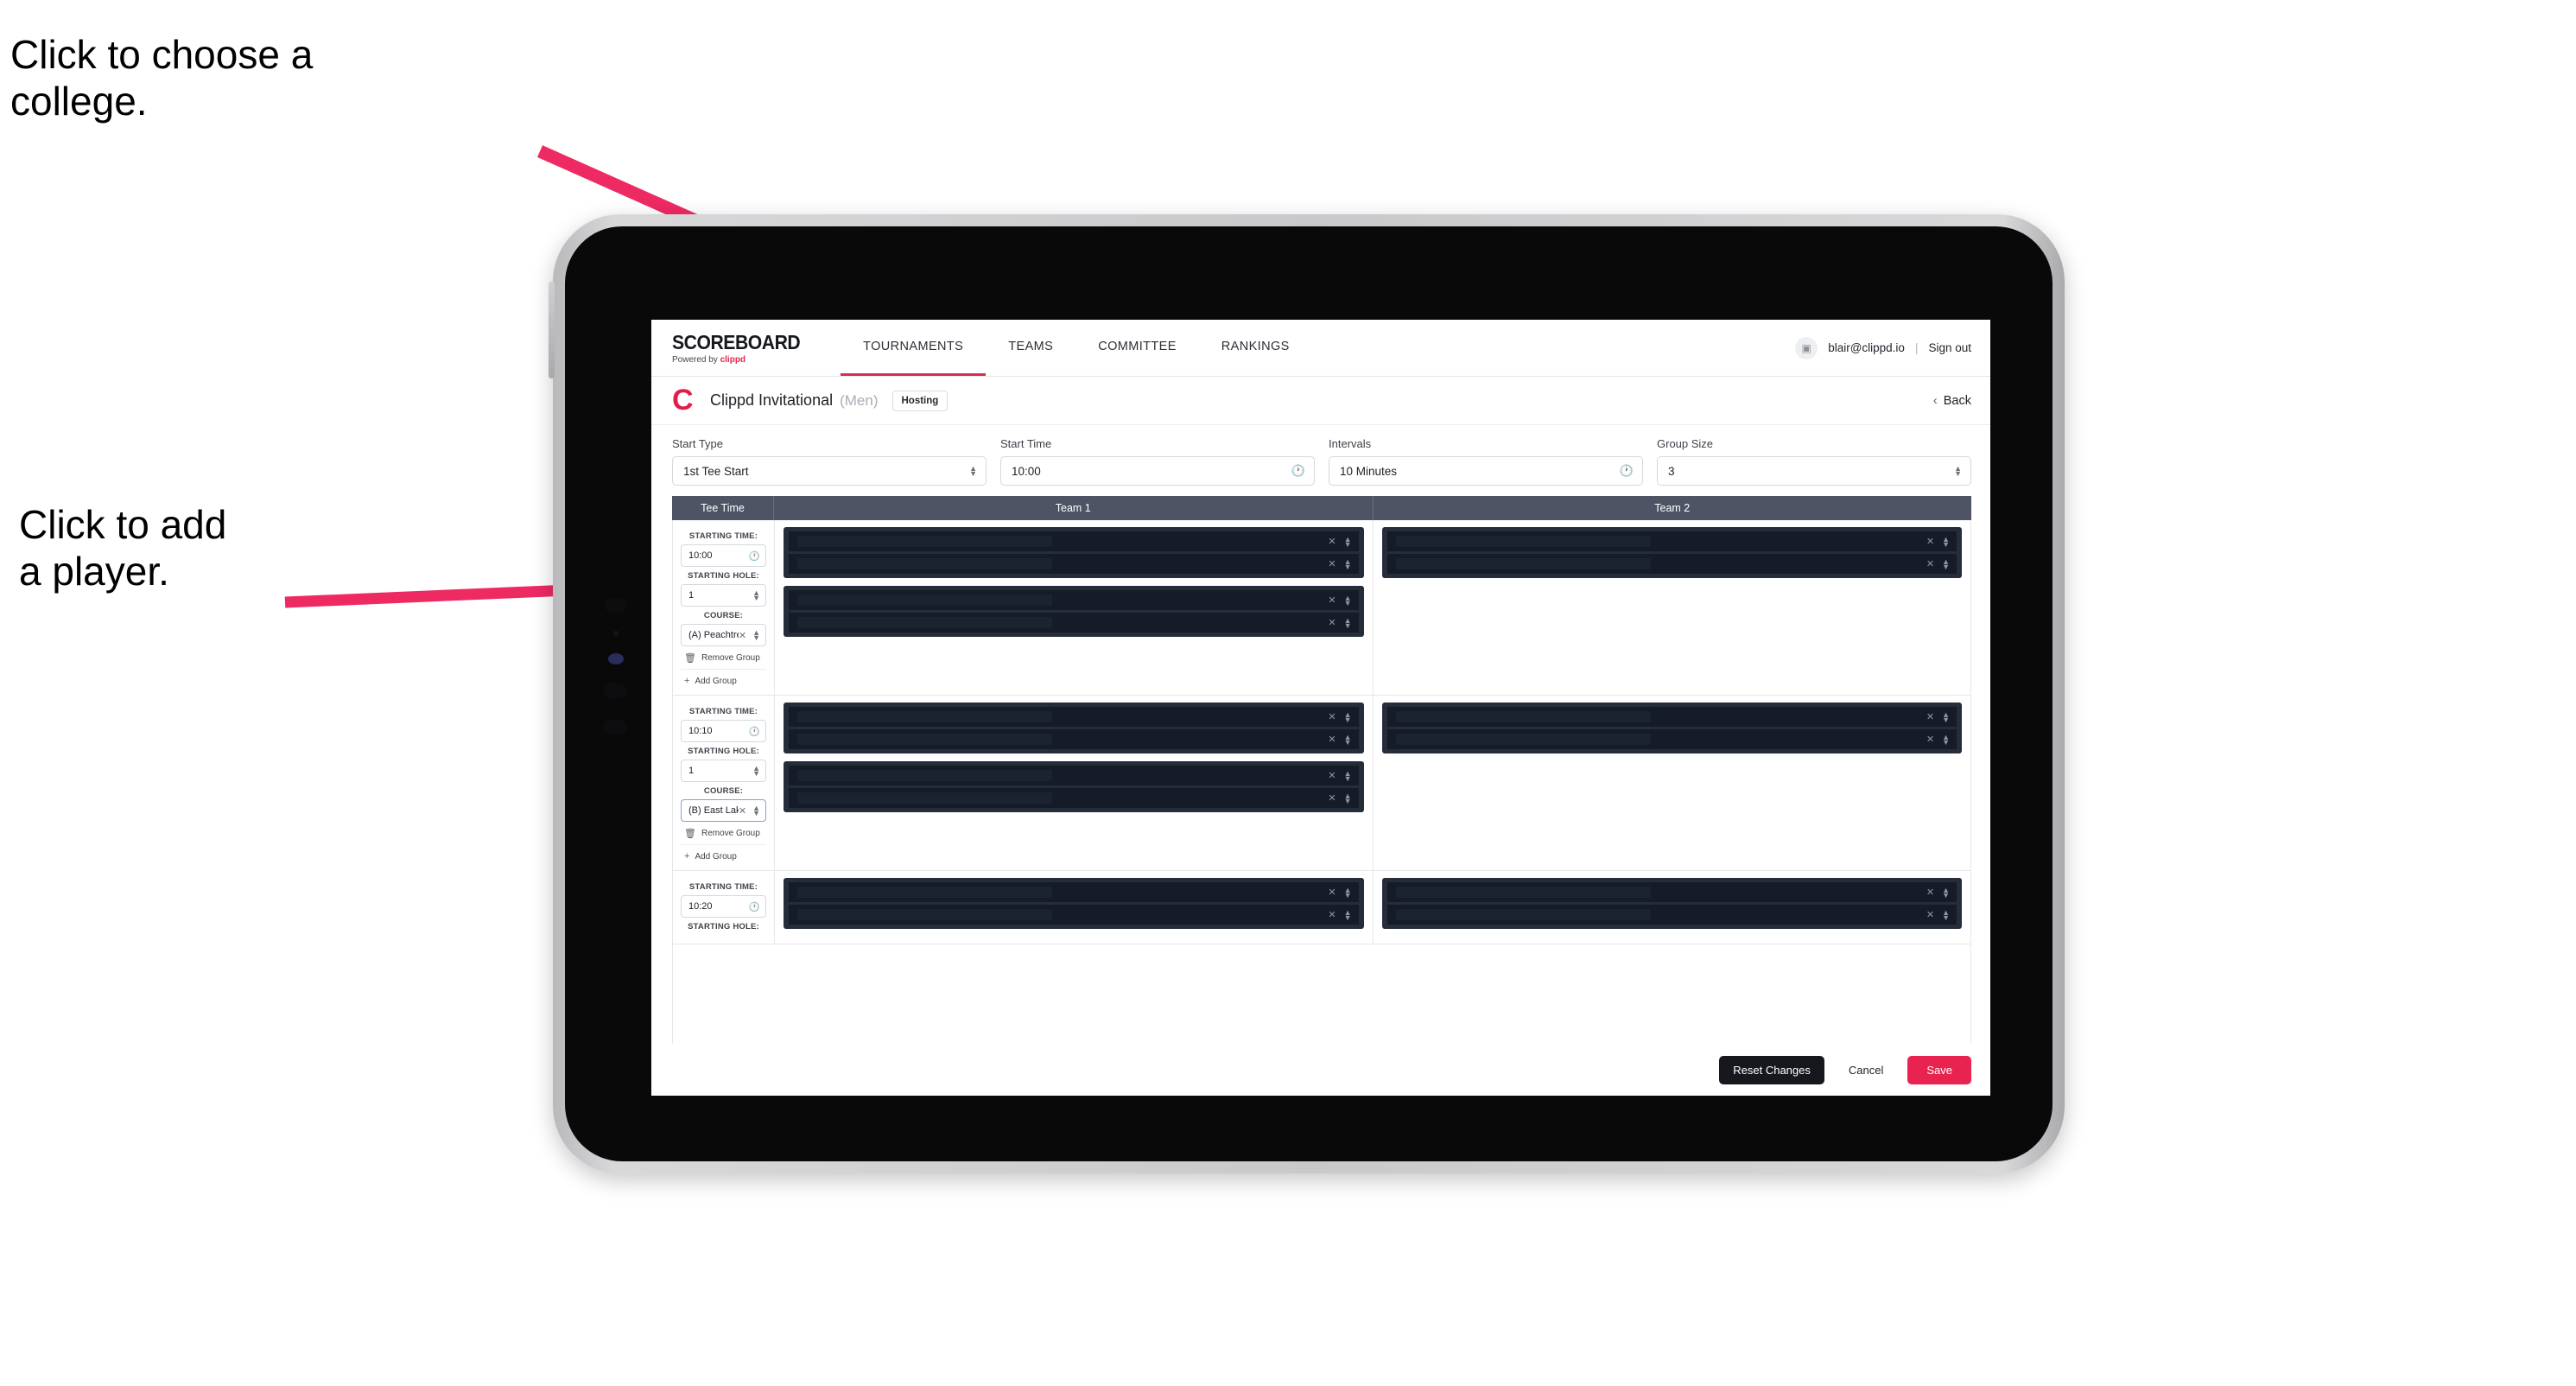  I want to click on save-button: Save, so click(1939, 1069).